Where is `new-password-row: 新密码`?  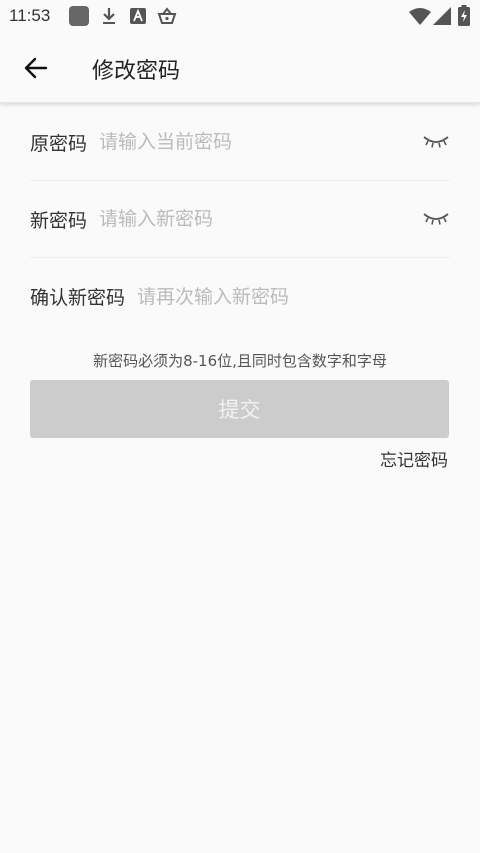
new-password-row: 新密码 is located at coordinates (240, 219).